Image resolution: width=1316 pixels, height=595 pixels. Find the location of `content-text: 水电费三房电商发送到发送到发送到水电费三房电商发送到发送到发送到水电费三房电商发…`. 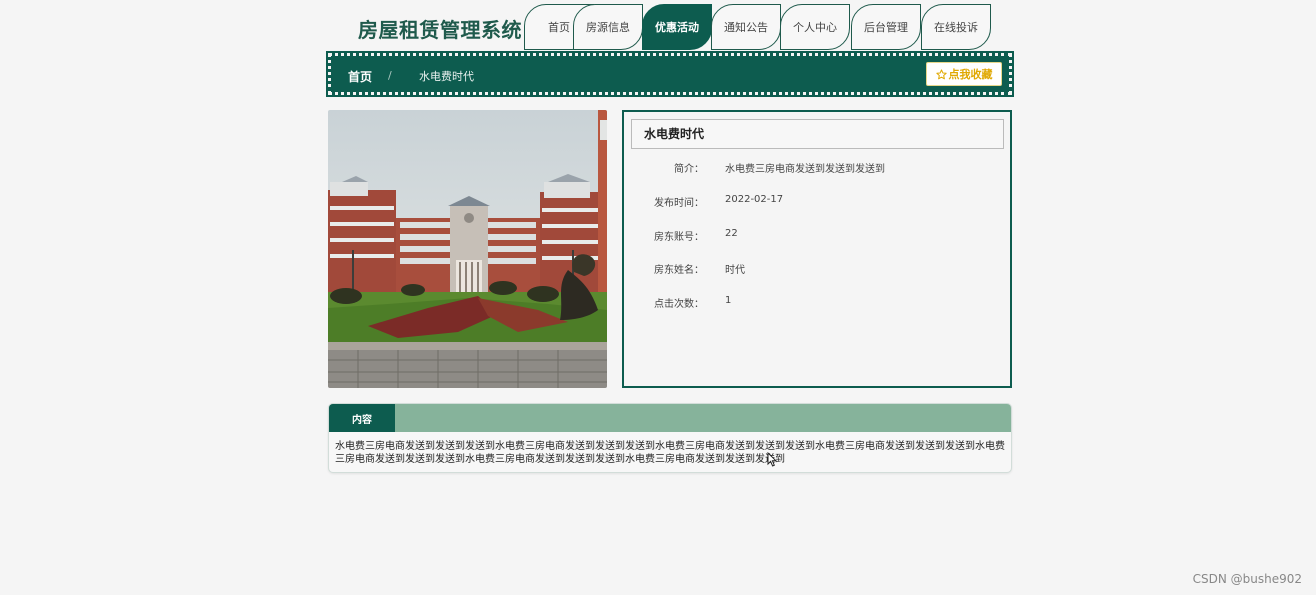

content-text: 水电费三房电商发送到发送到发送到水电费三房电商发送到发送到发送到水电费三房电商发… is located at coordinates (670, 453).